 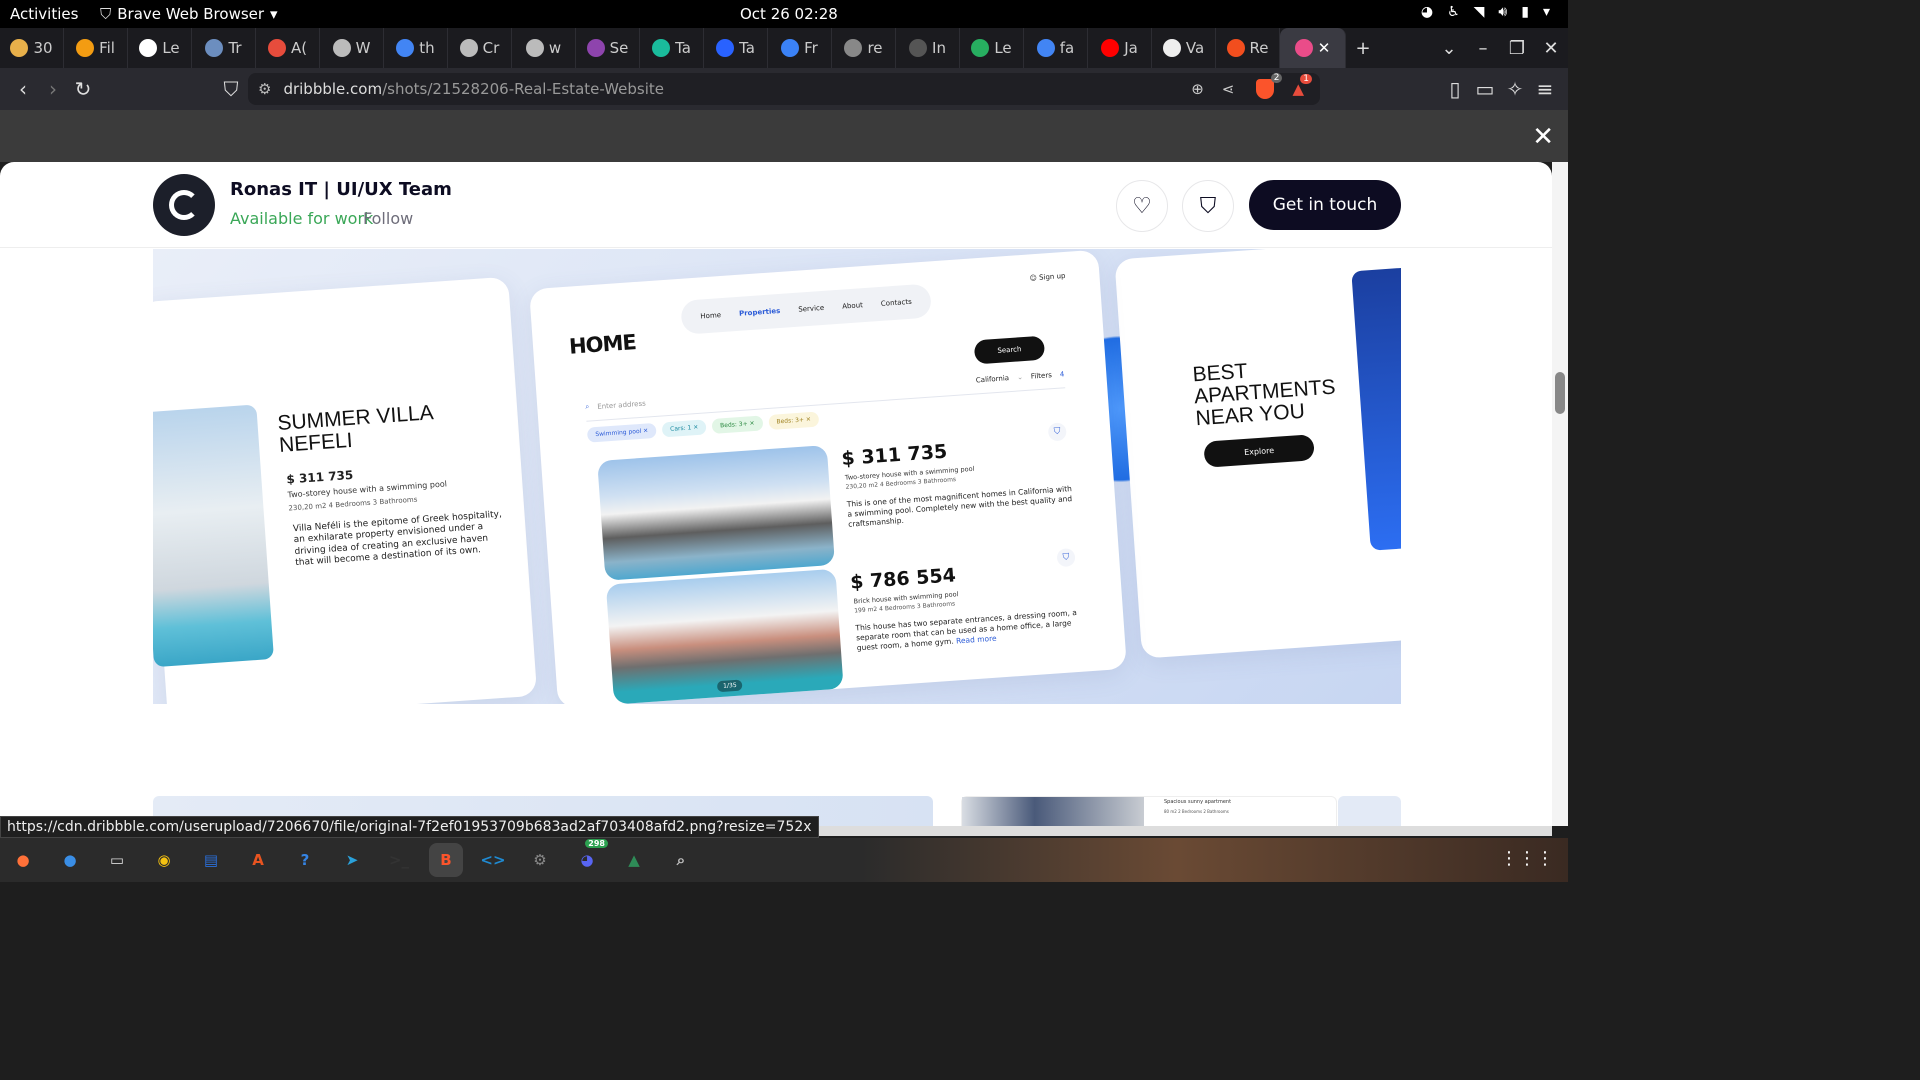 I want to click on tab-label: A(, so click(x=299, y=48).